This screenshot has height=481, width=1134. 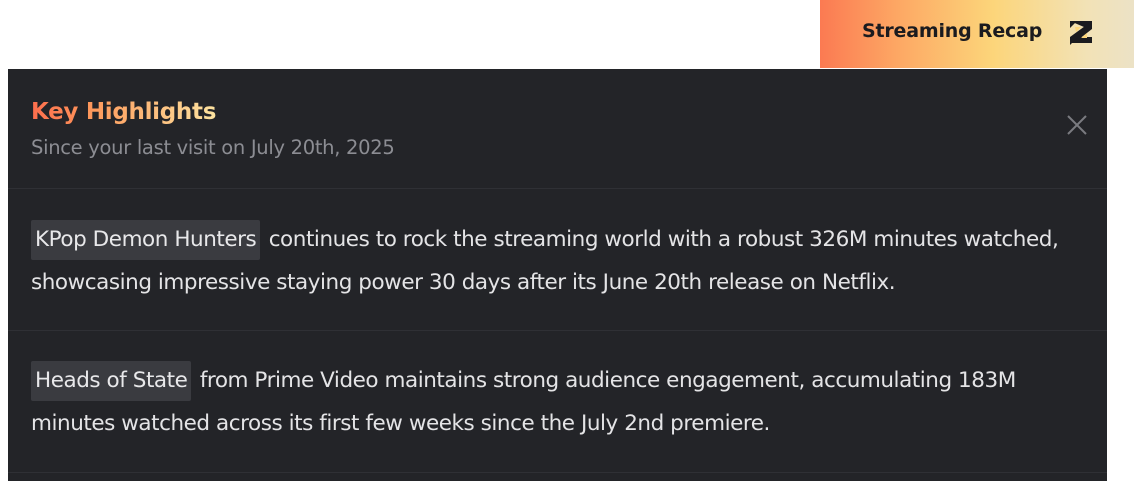 I want to click on close-button, so click(x=1077, y=125).